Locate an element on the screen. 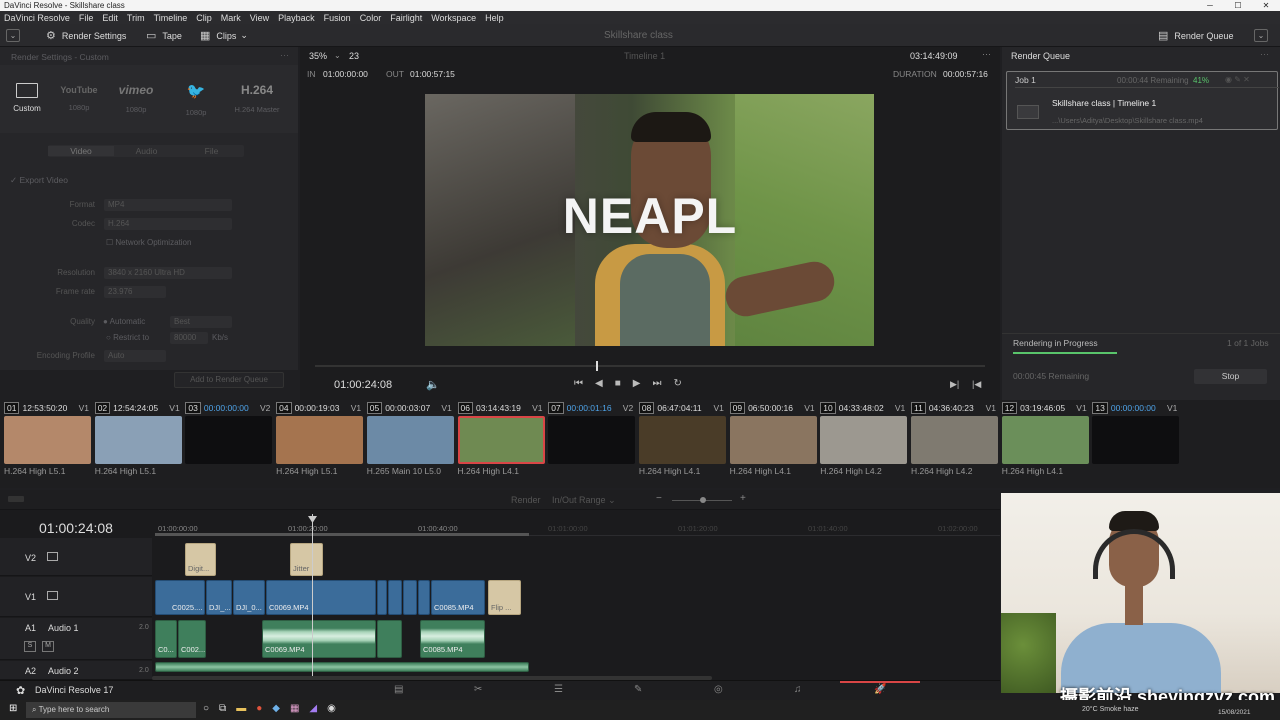  media-clip: 09 06:50:00:16 V1 H.264 High L4.1 is located at coordinates (773, 439).